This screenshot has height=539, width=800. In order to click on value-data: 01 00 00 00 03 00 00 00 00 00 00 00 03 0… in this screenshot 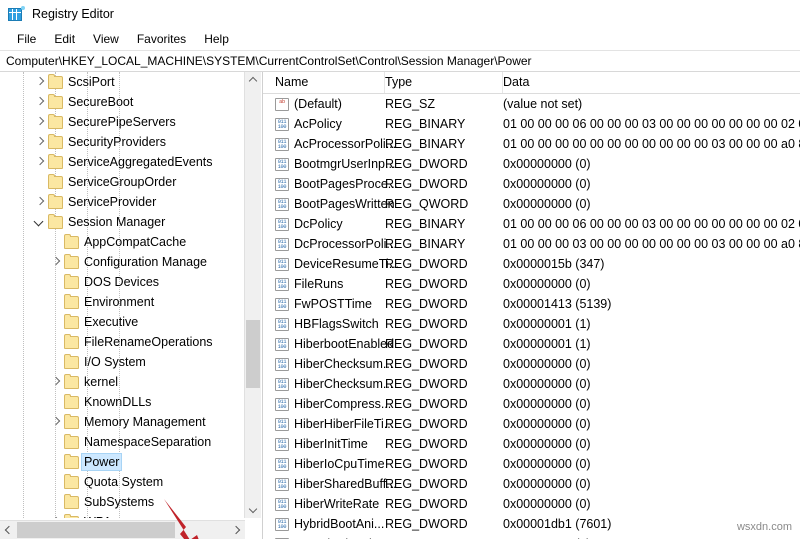, I will do `click(651, 244)`.